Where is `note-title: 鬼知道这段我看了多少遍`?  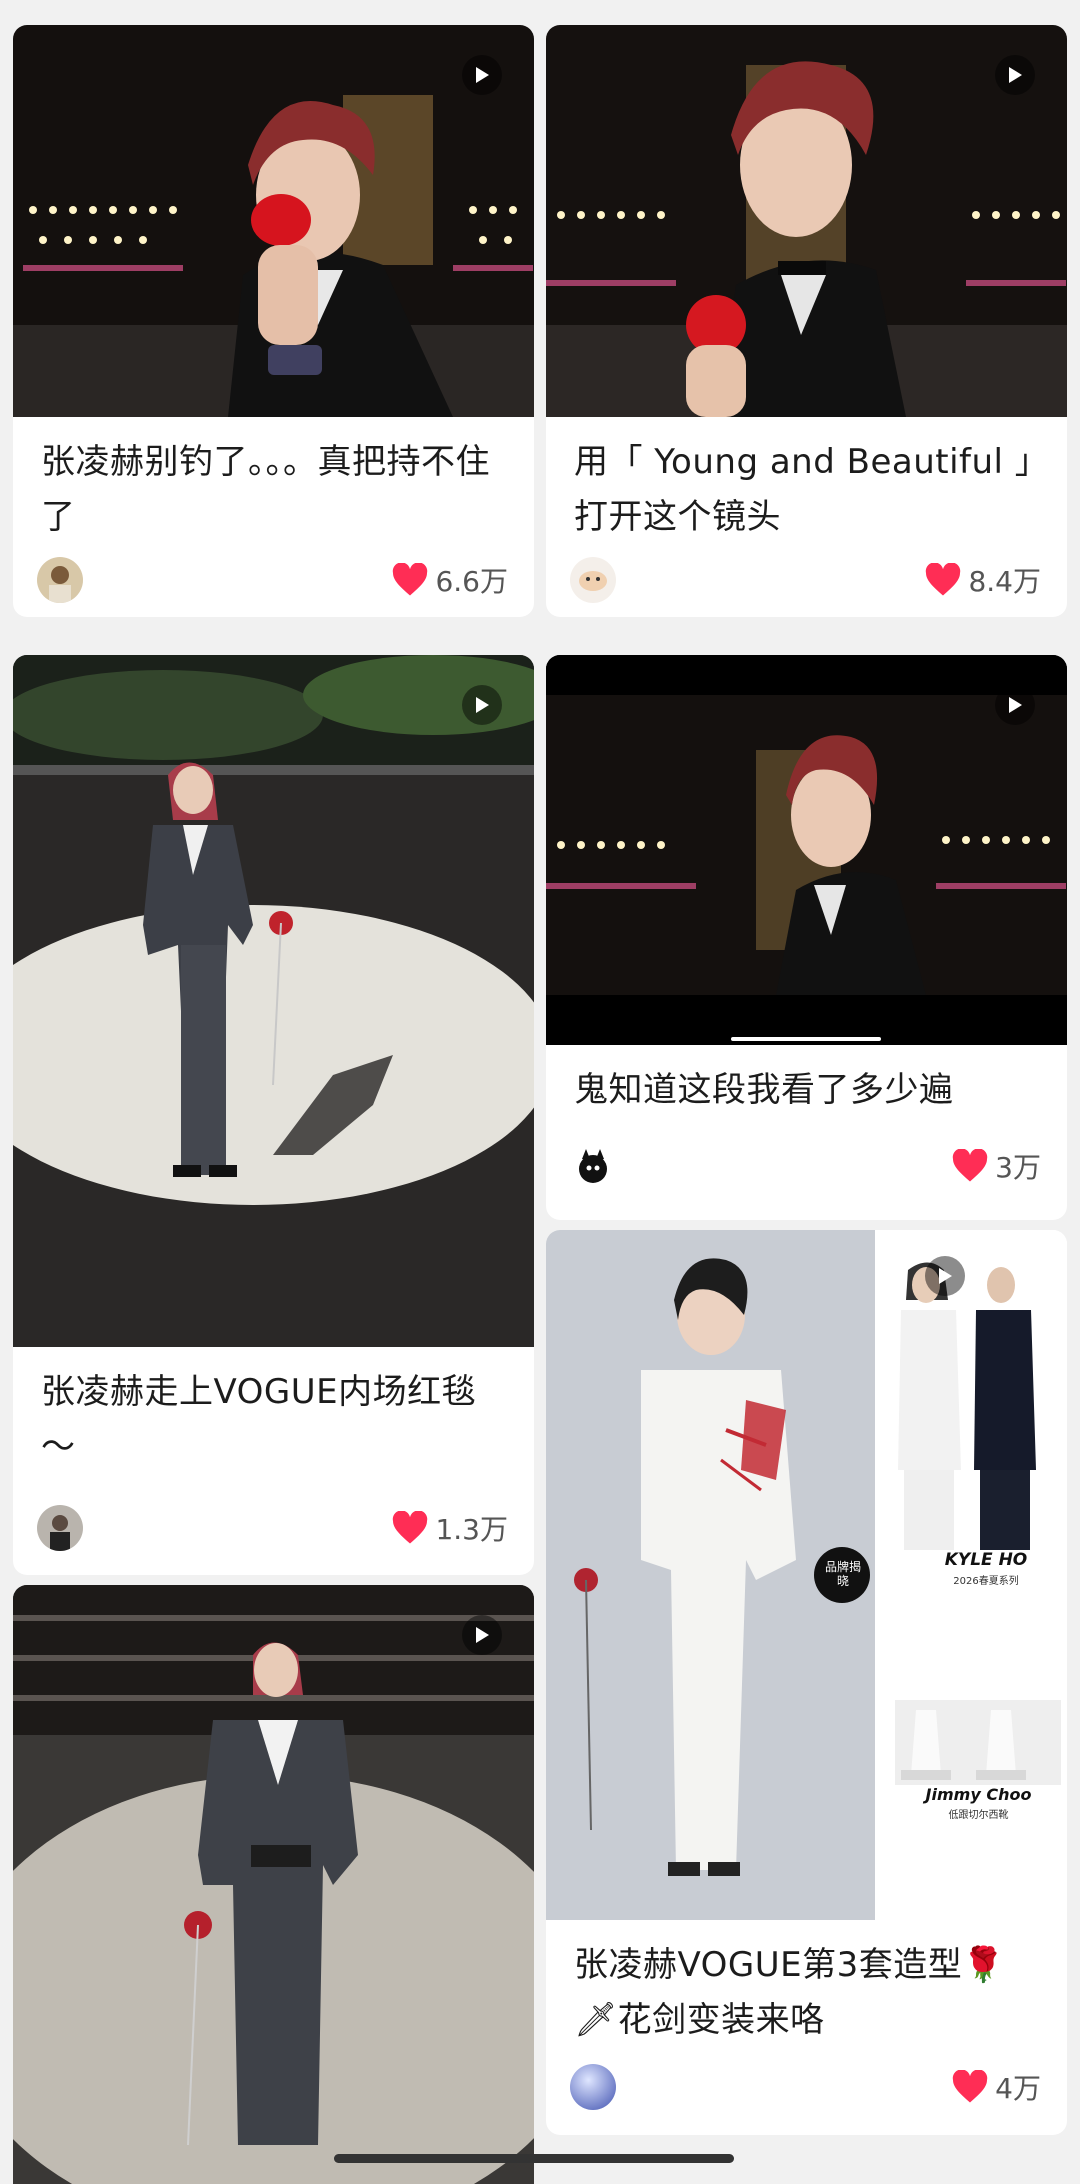
note-title: 鬼知道这段我看了多少遍 is located at coordinates (764, 1090).